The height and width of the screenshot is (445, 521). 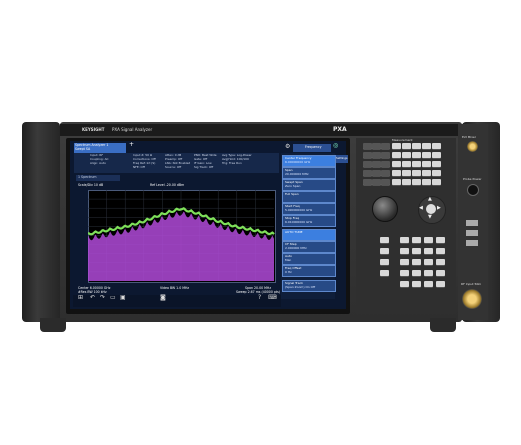 What do you see at coordinates (309, 271) in the screenshot?
I see `softkey-9: Freq Offset 0 Hz` at bounding box center [309, 271].